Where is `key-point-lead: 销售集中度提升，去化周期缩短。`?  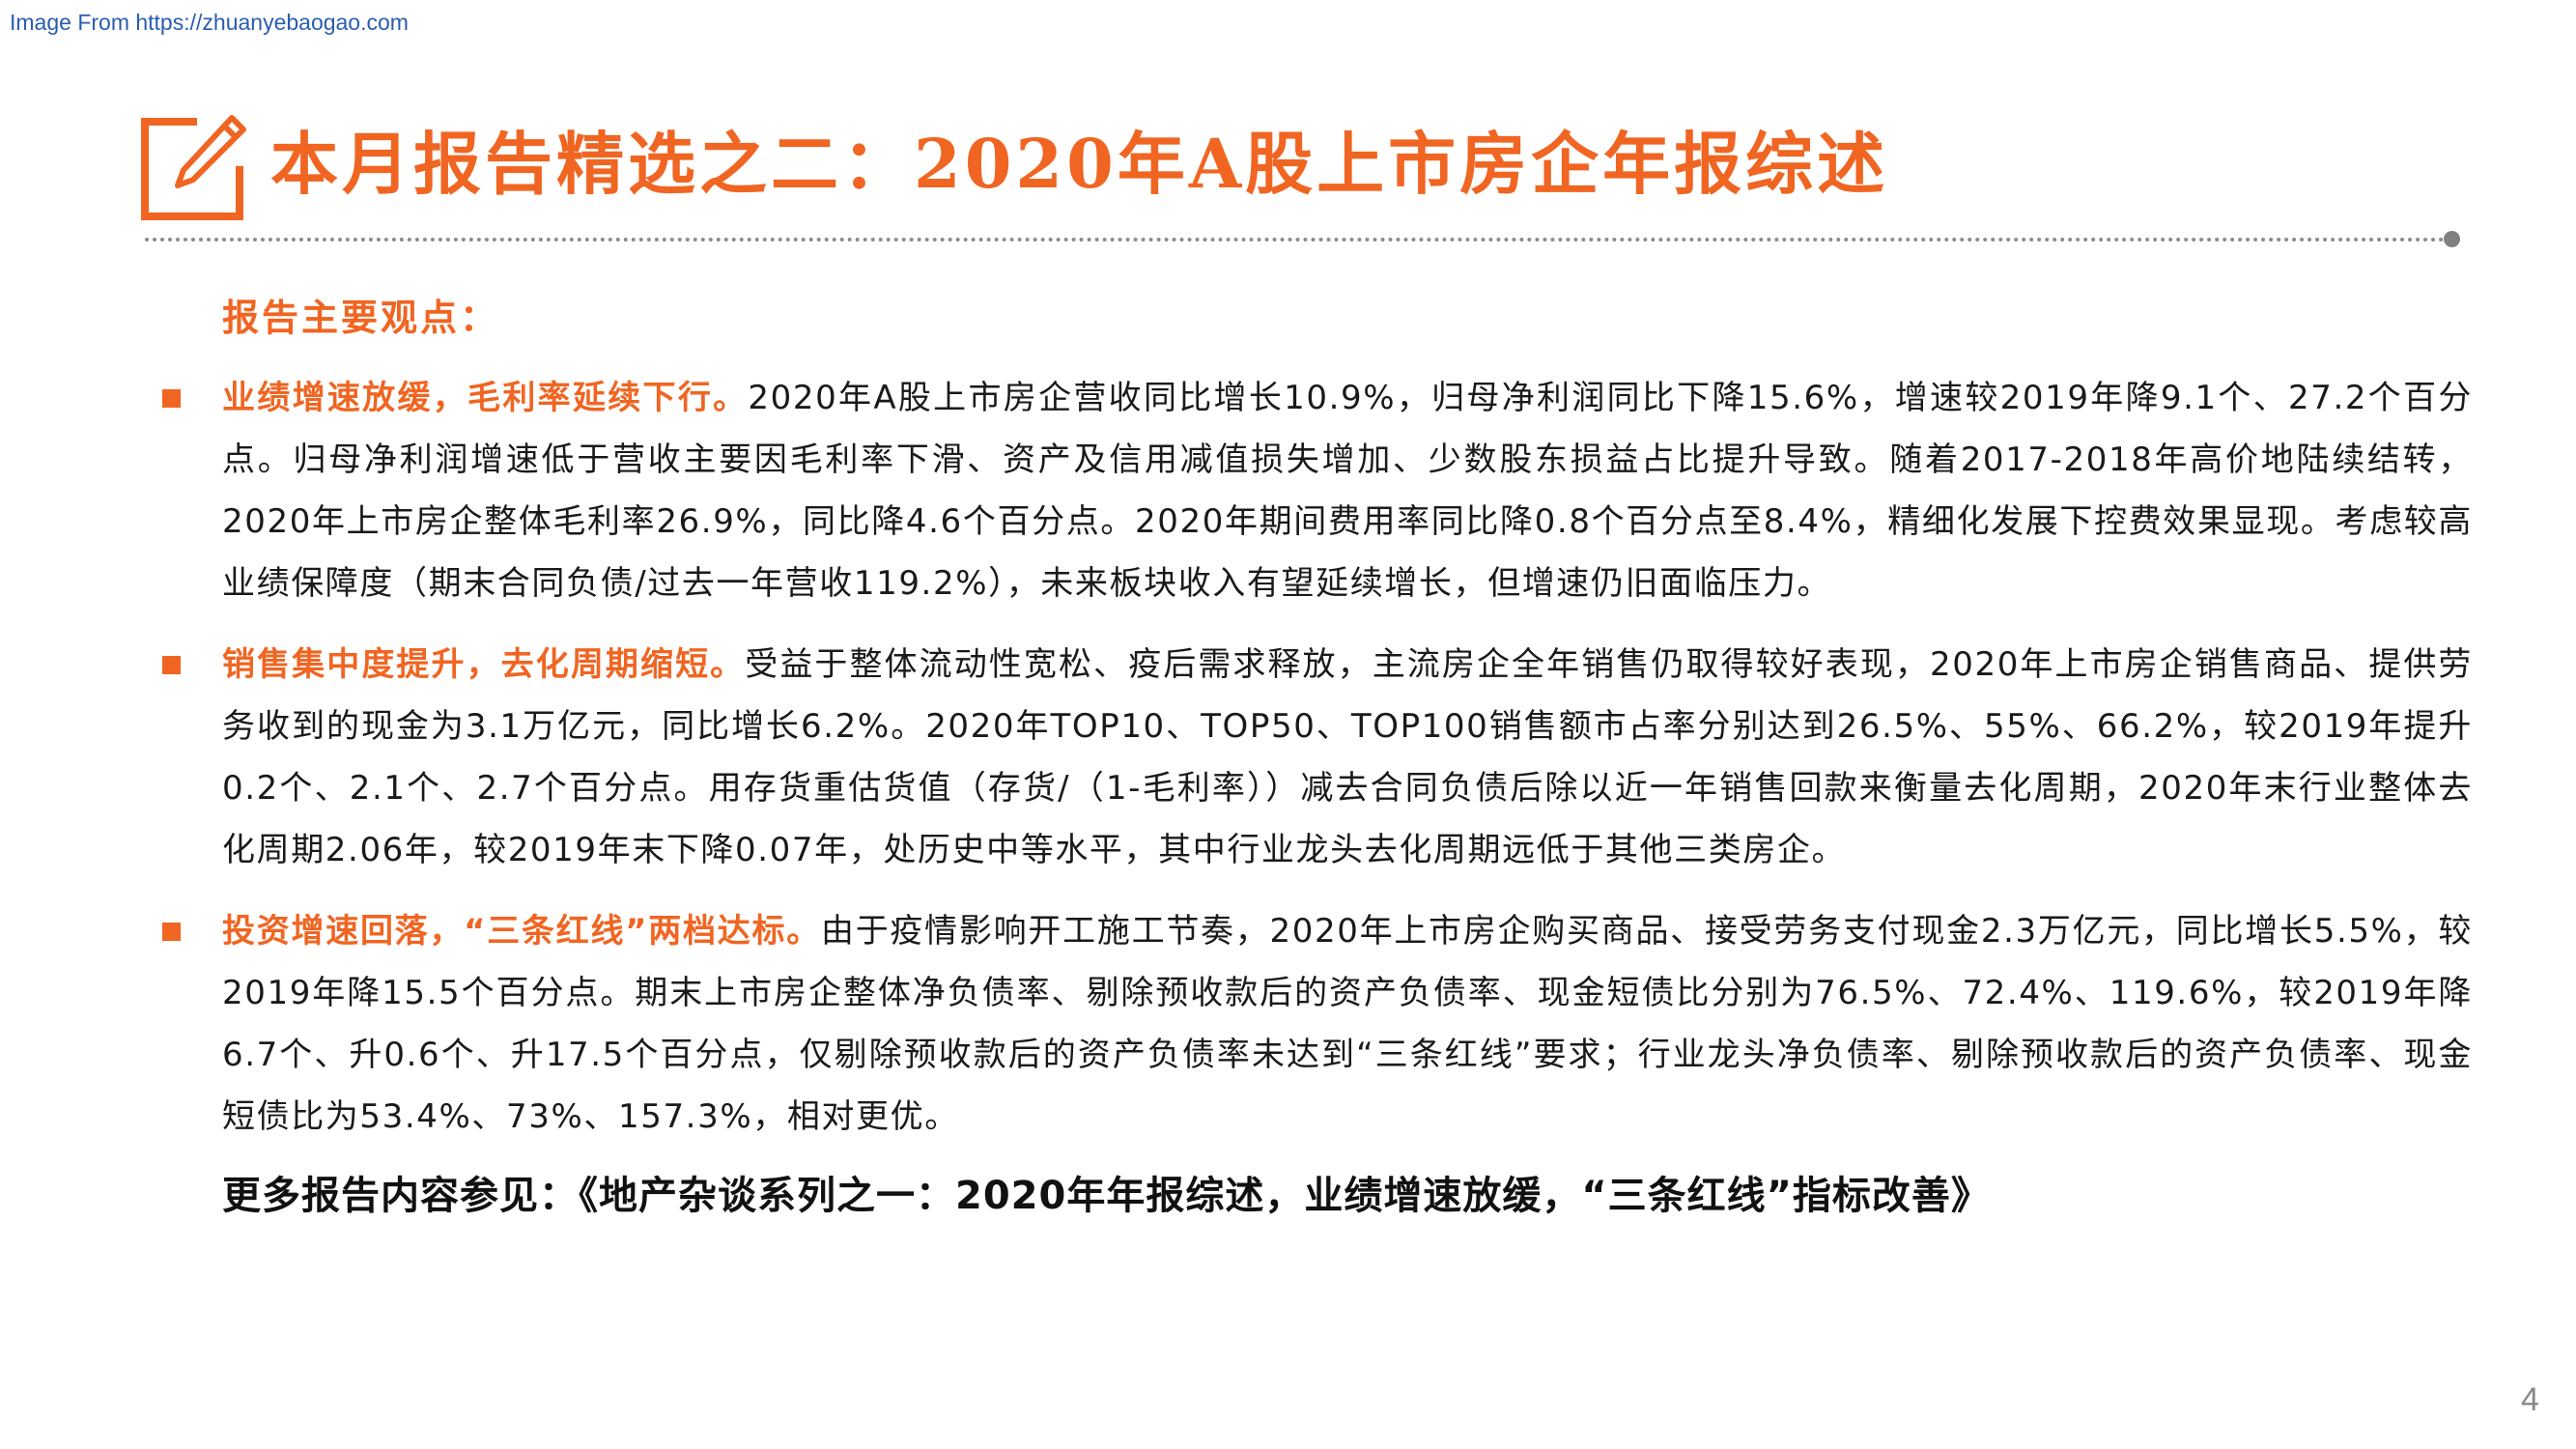
key-point-lead: 销售集中度提升，去化周期缩短。 is located at coordinates (484, 664).